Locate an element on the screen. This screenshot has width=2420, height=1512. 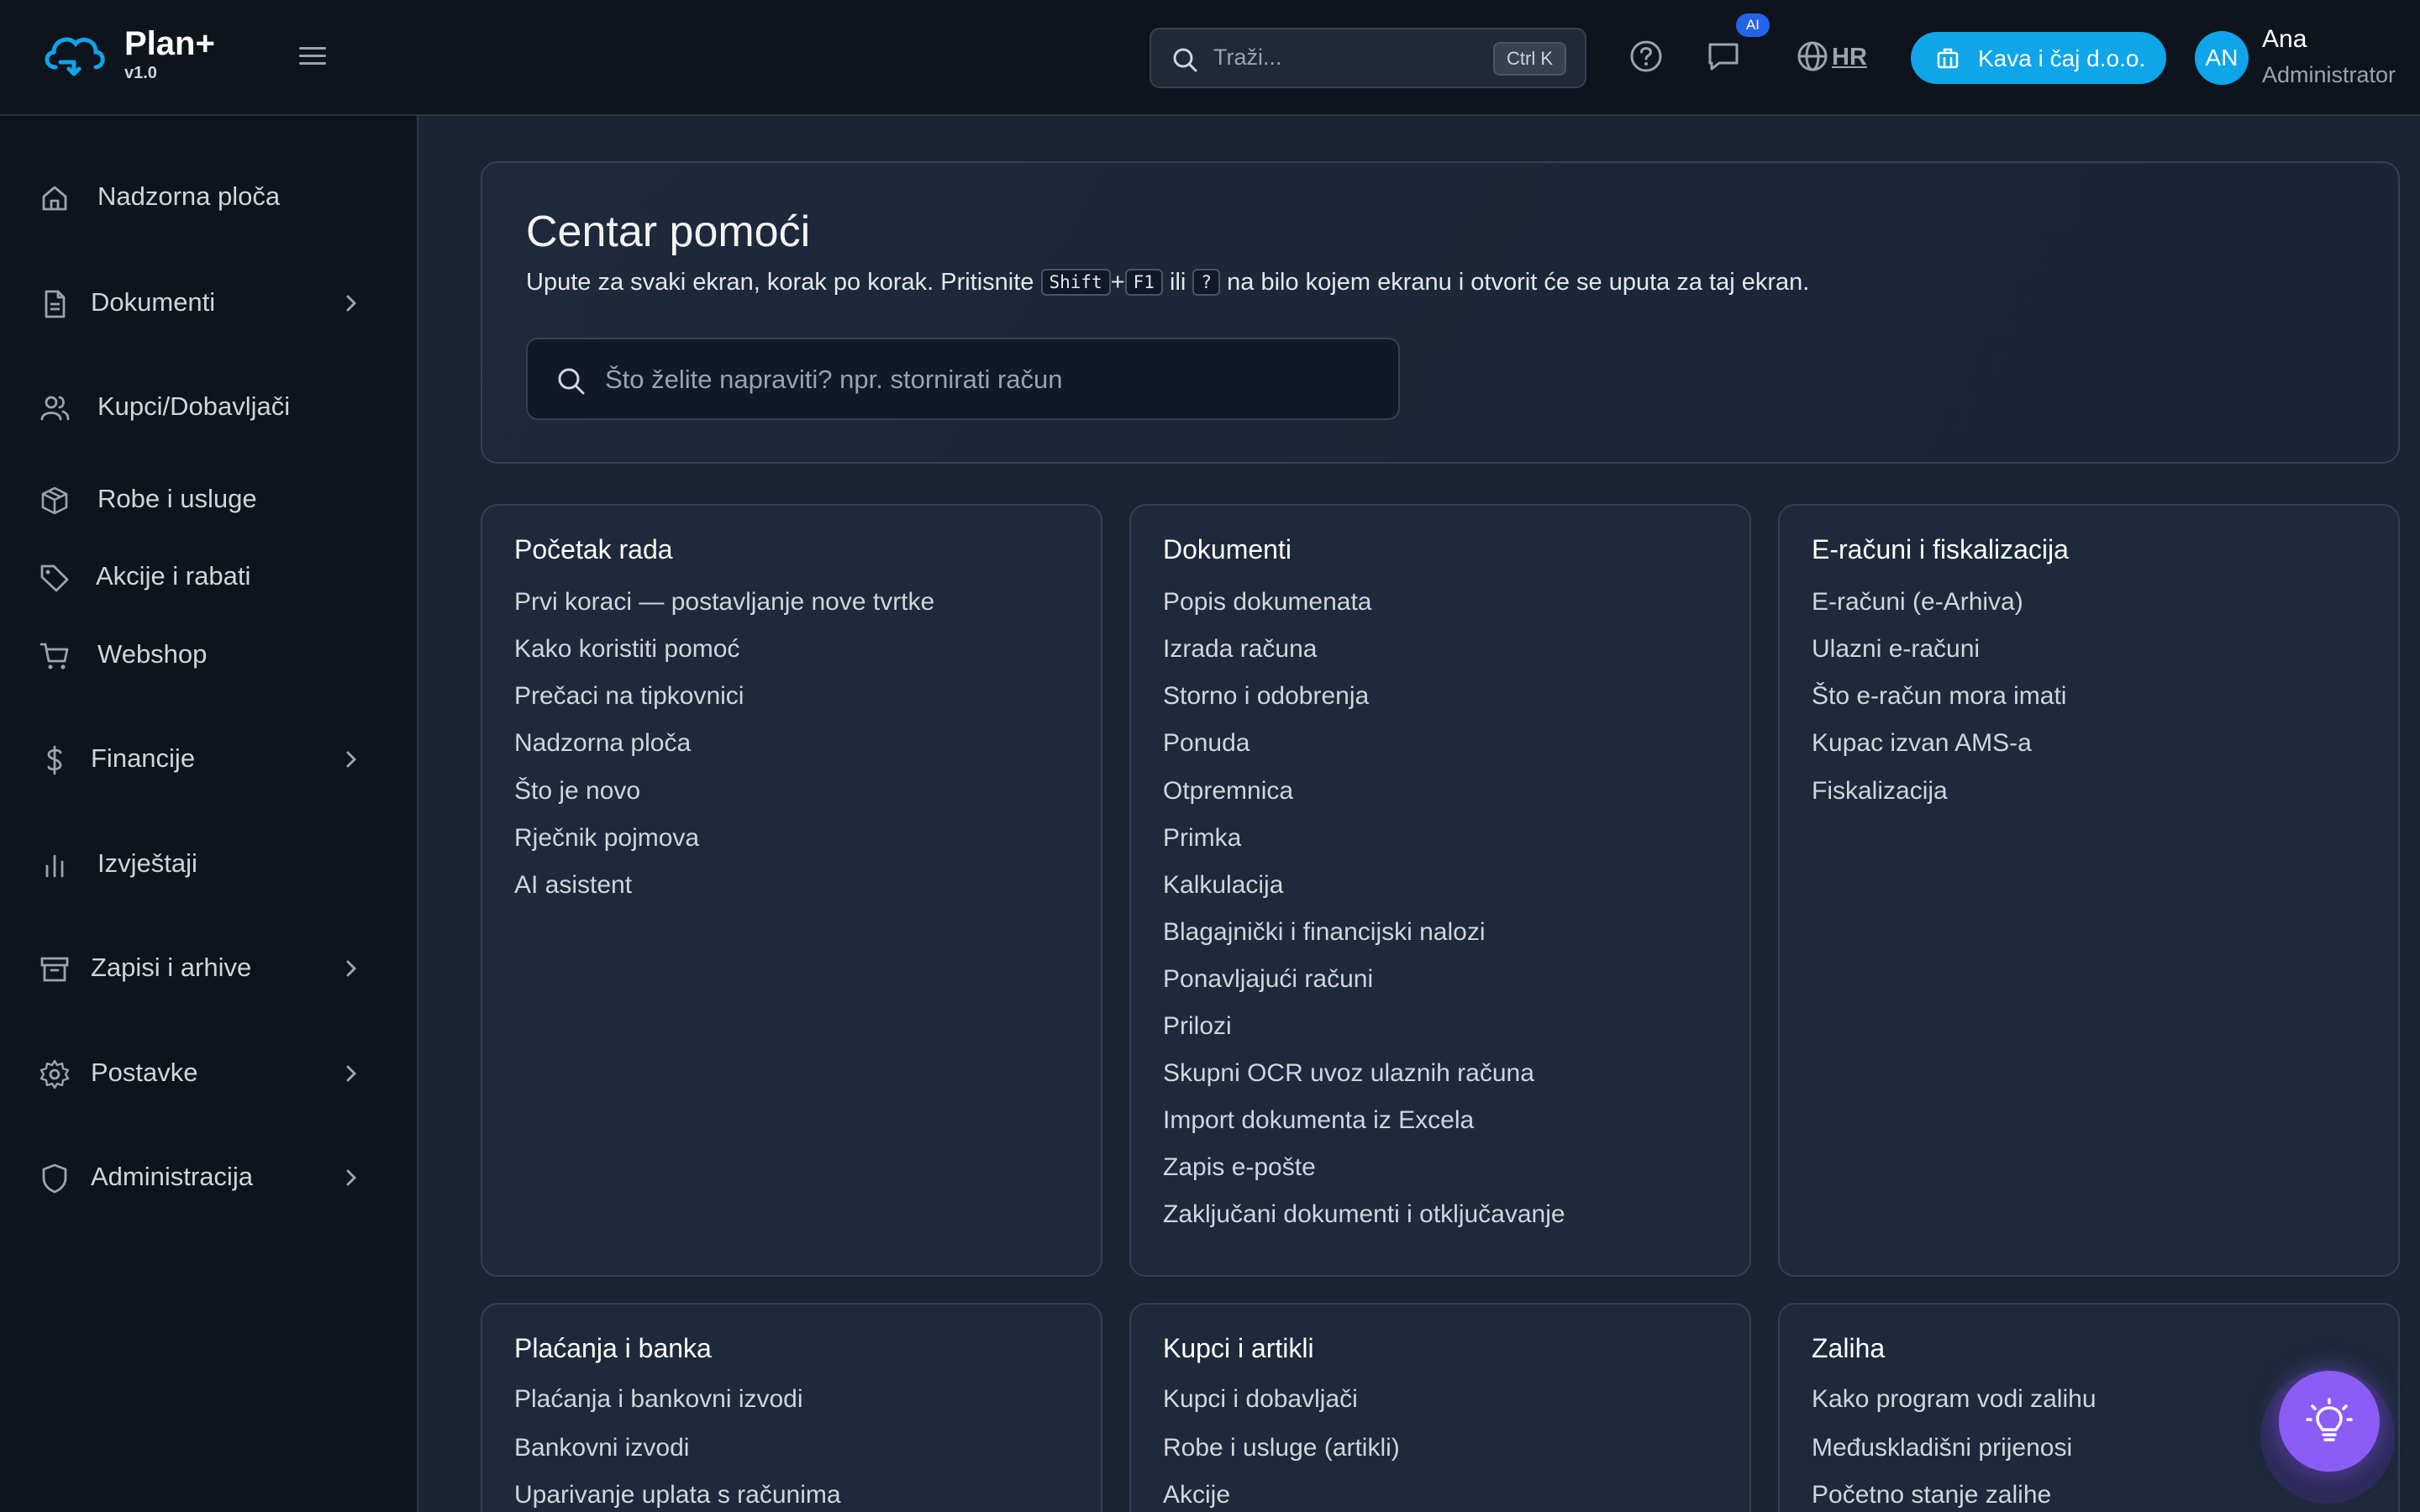
sidebar-item-archives: Zapisi i arhive is located at coordinates (208, 968).